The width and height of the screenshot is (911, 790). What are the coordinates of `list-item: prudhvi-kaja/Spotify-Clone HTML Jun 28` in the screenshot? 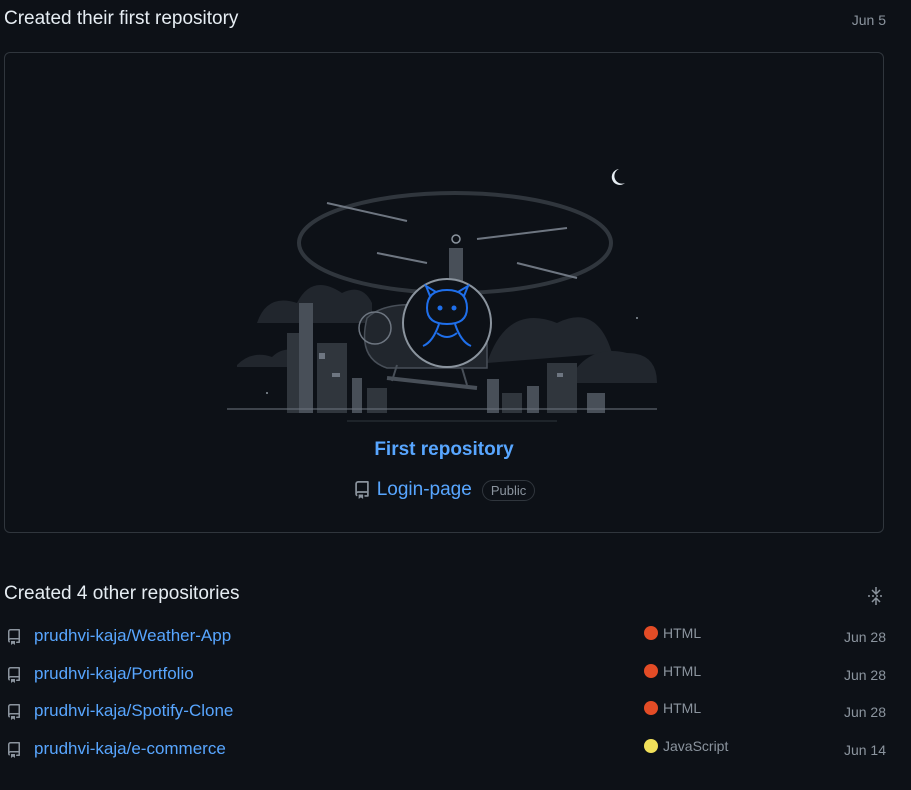 It's located at (446, 712).